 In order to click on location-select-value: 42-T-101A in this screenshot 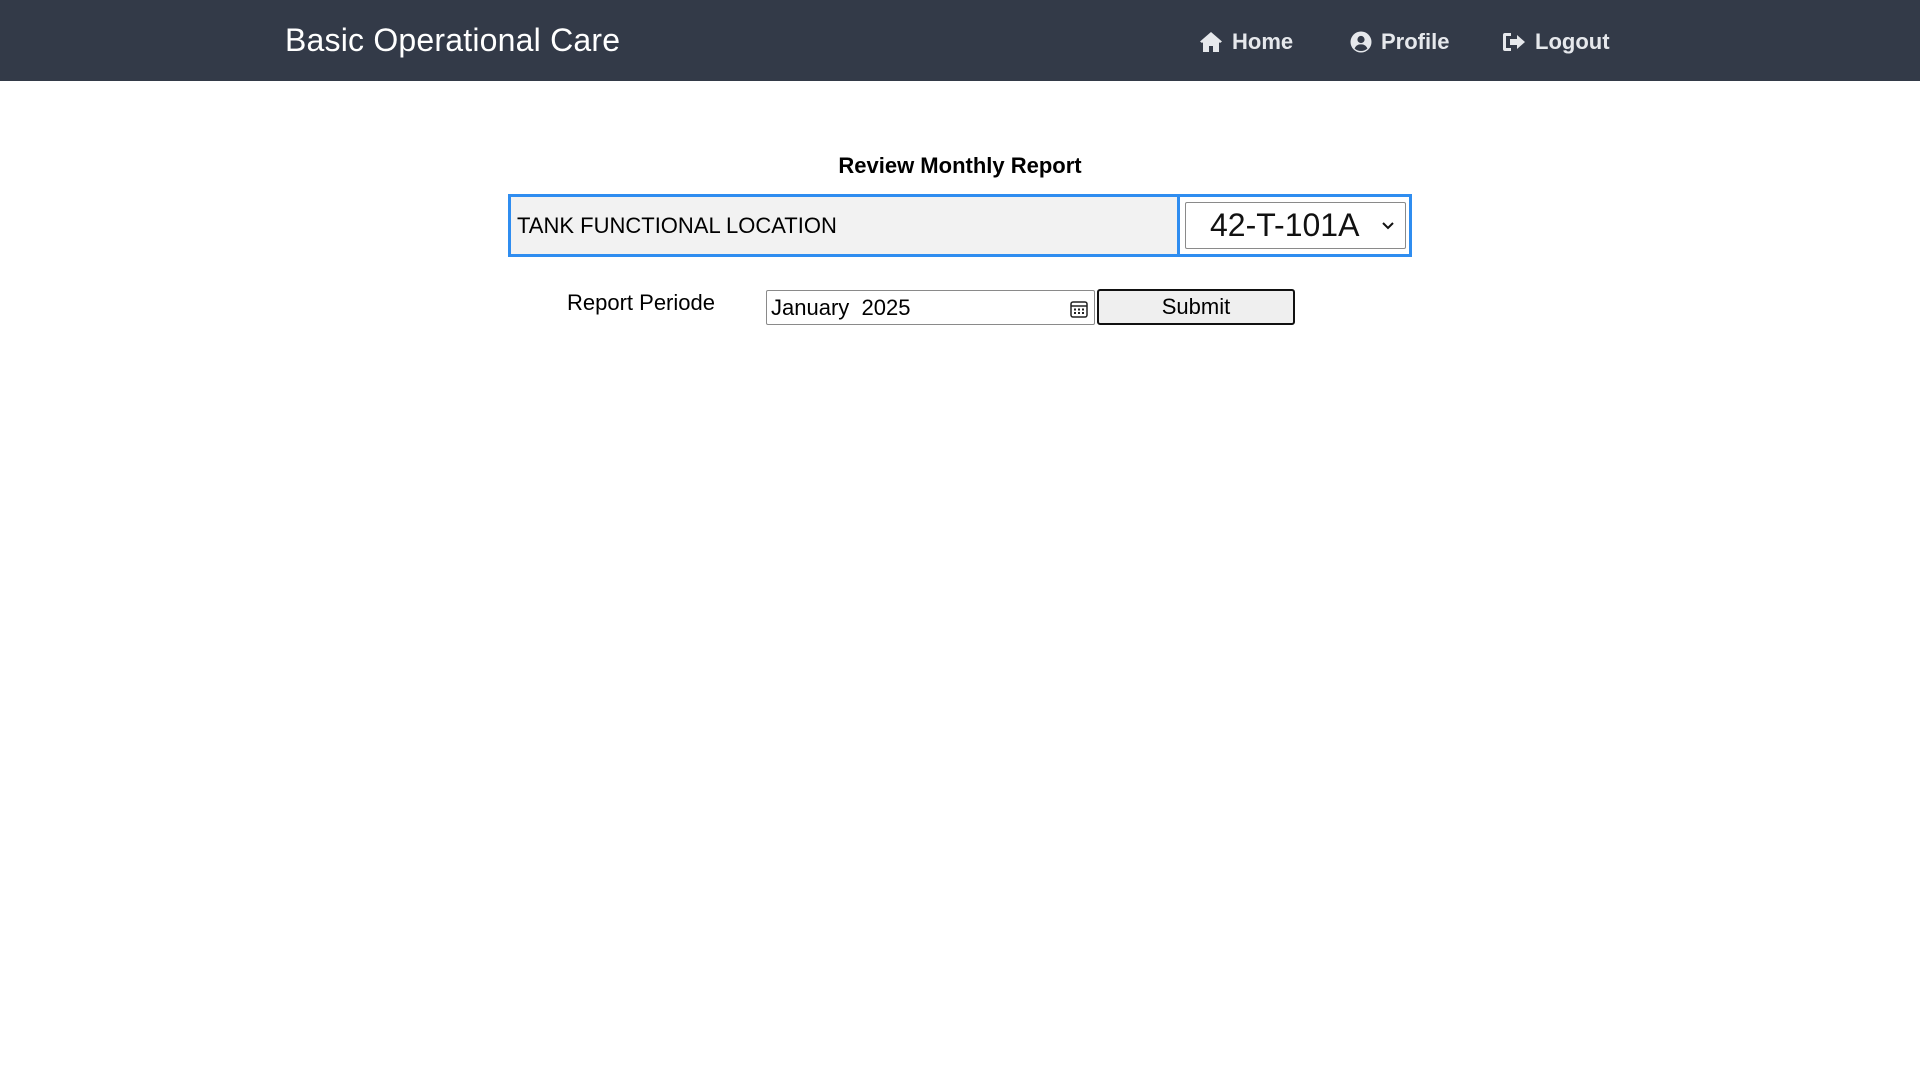, I will do `click(1285, 225)`.